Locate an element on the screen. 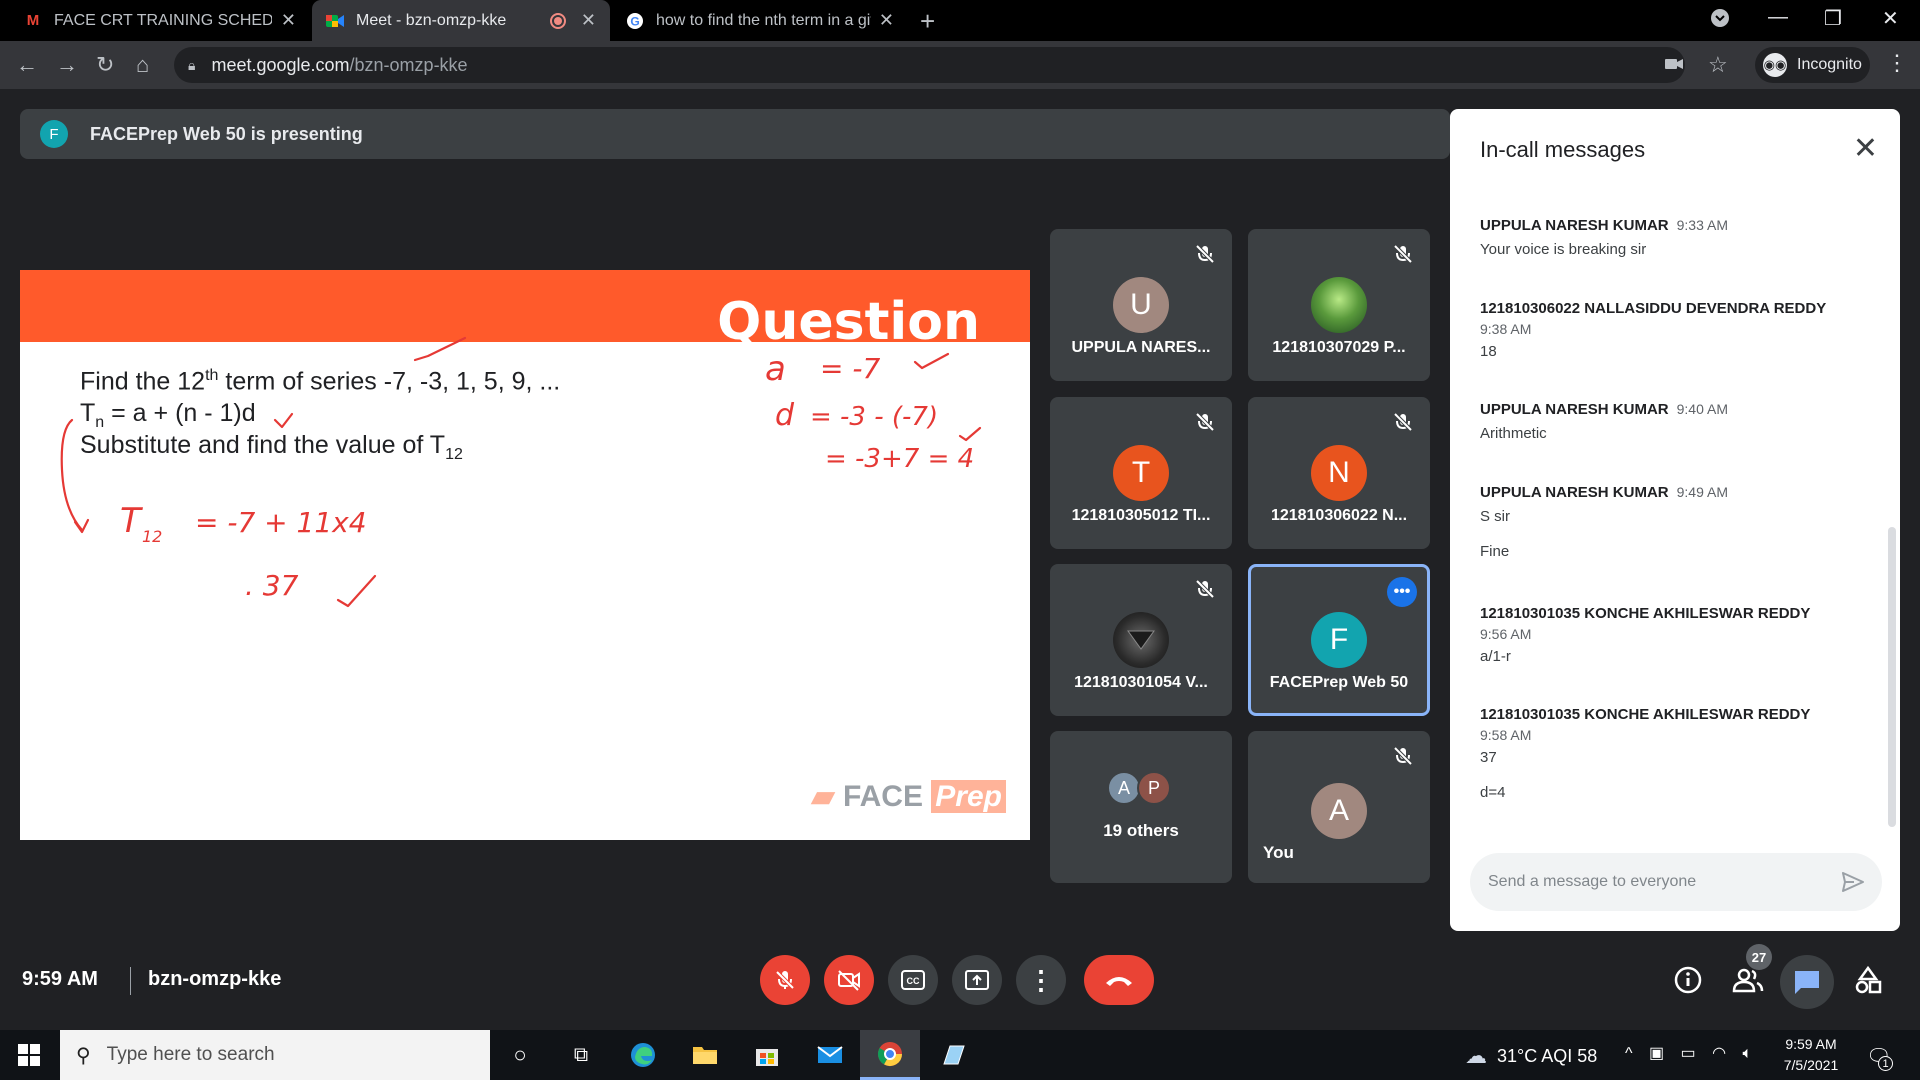 This screenshot has height=1080, width=1920. self-tile: A You is located at coordinates (1339, 807).